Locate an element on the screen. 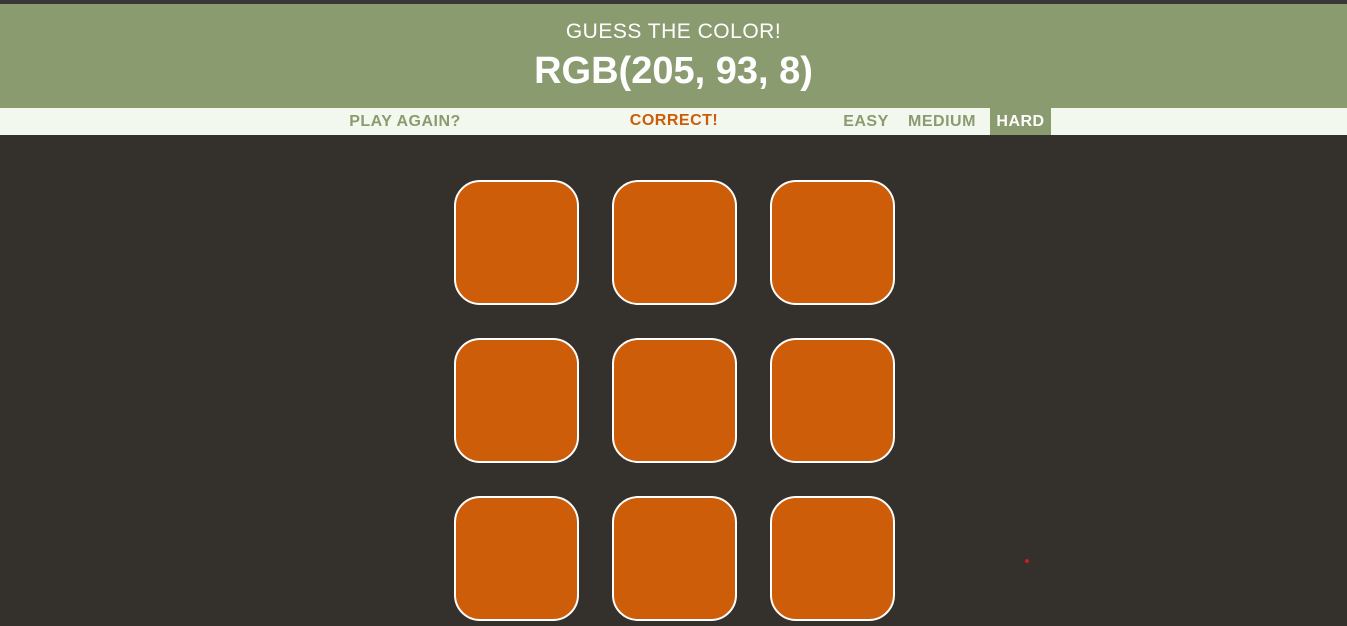 This screenshot has width=1347, height=626. control-bar: PLAY AGAIN? CORRECT! EASY MEDIUM HARD is located at coordinates (673, 121).